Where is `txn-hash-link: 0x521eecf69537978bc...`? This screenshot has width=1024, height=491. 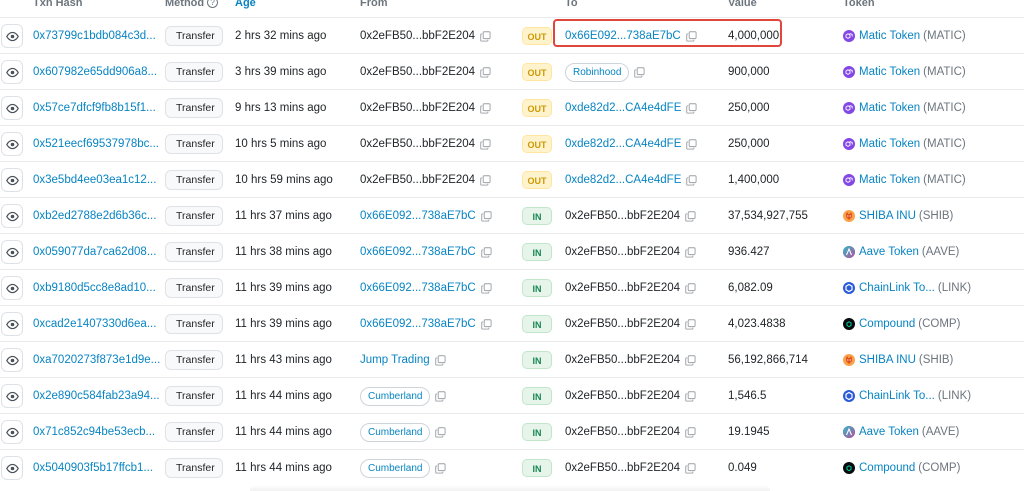
txn-hash-link: 0x521eecf69537978bc... is located at coordinates (96, 144).